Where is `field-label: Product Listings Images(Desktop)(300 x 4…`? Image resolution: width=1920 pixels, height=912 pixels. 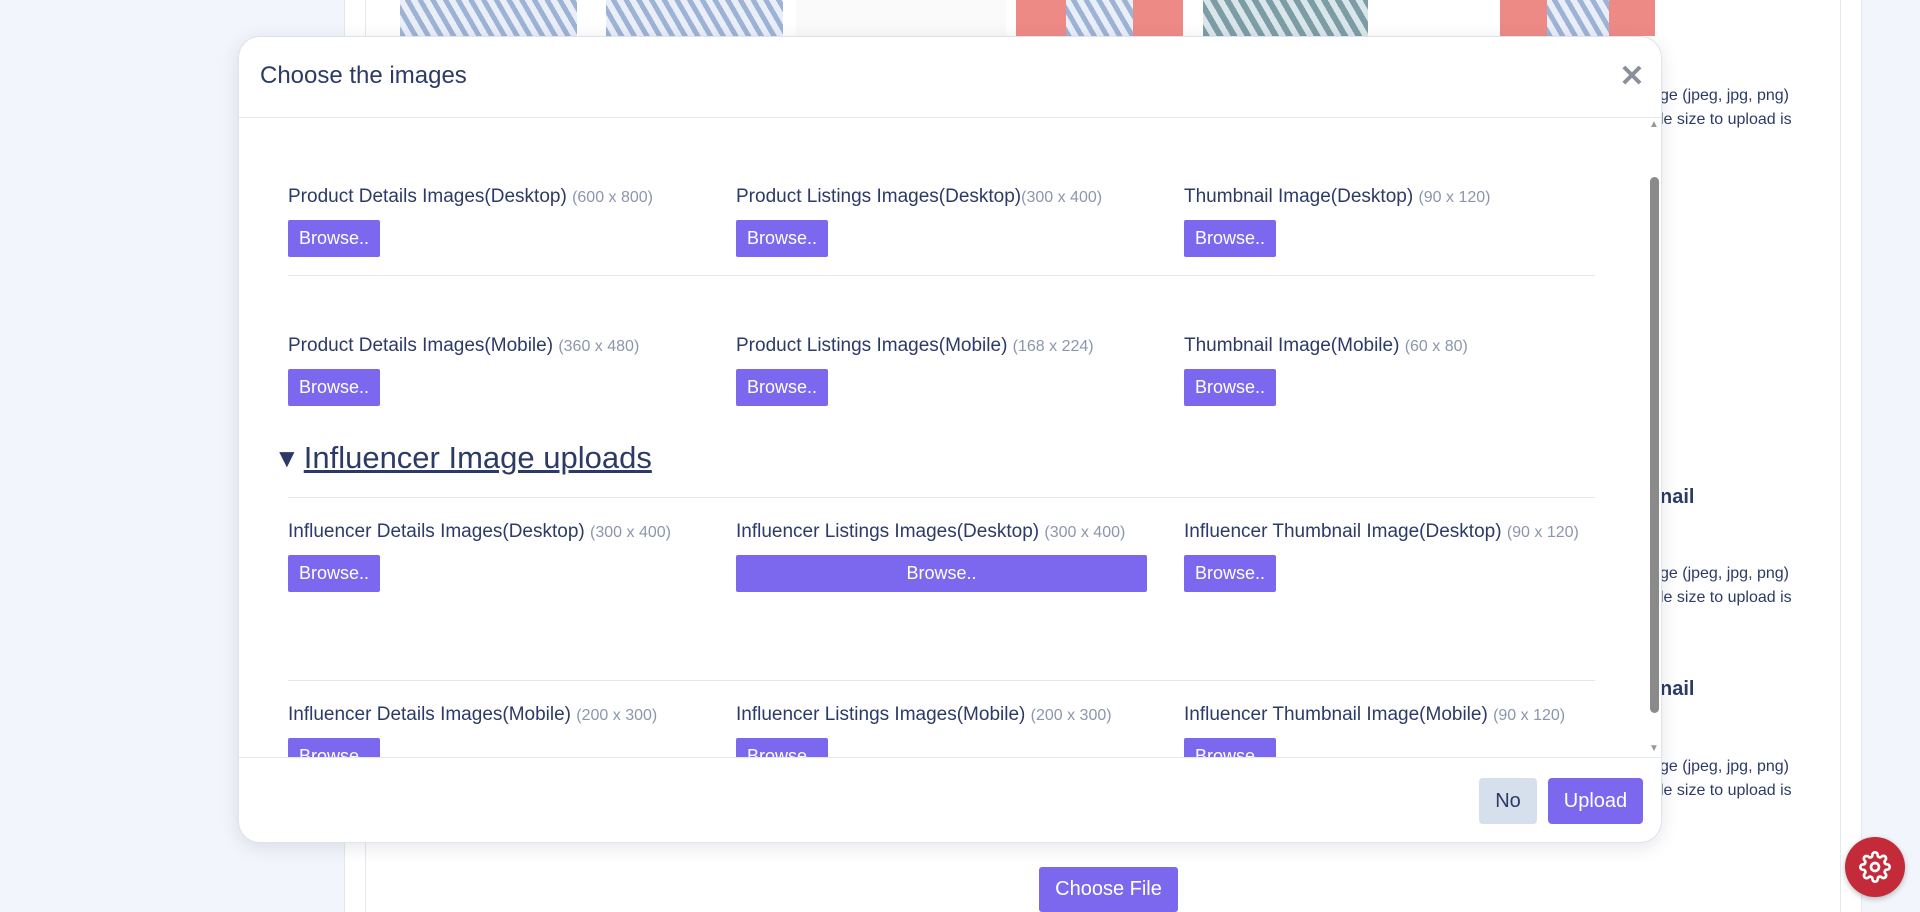
field-label: Product Listings Images(Desktop)(300 x 4… is located at coordinates (919, 196).